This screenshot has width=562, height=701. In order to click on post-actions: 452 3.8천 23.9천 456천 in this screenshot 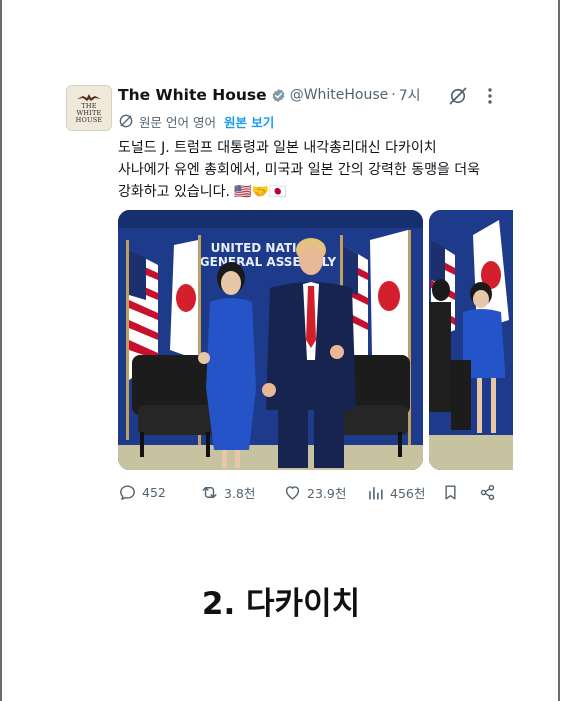, I will do `click(310, 492)`.